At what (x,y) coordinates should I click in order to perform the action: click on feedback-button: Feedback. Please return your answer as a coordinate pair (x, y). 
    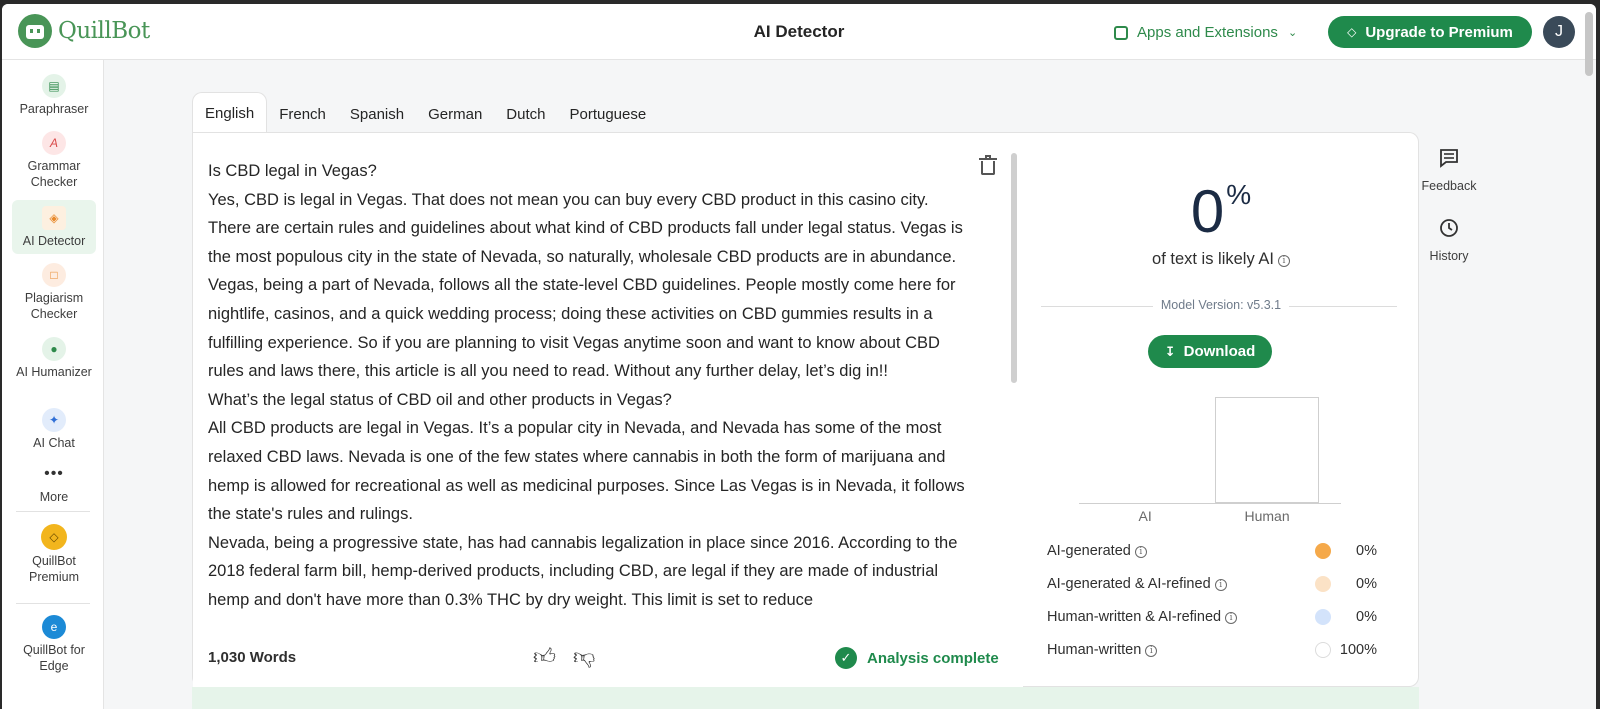
    Looking at the image, I should click on (1449, 170).